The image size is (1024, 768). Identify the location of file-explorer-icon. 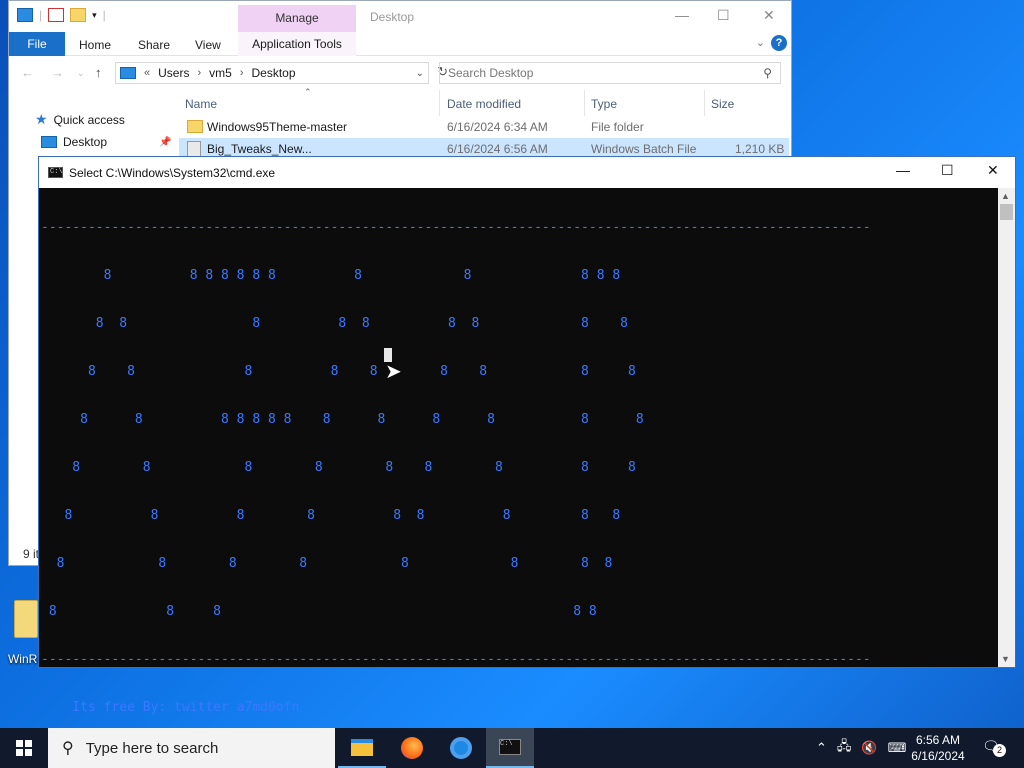
(362, 747).